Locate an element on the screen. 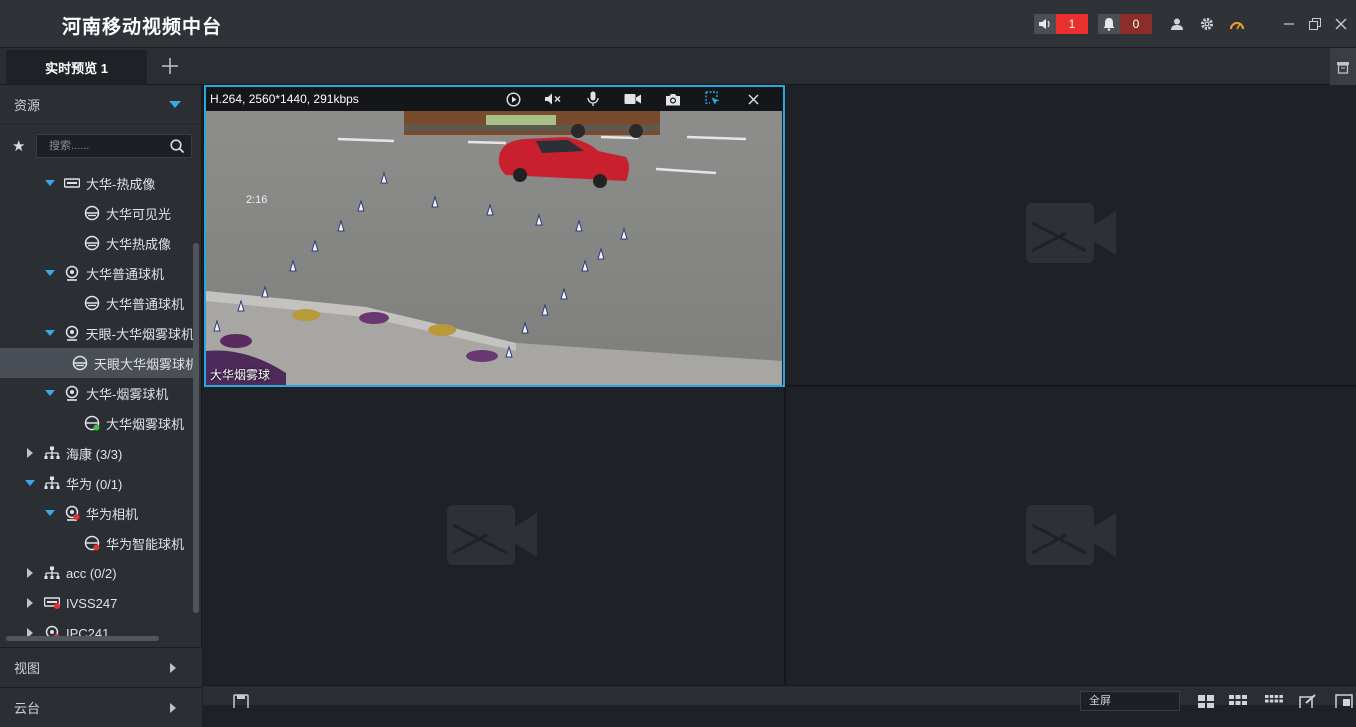 The height and width of the screenshot is (727, 1356). snapshot-icon is located at coordinates (673, 99).